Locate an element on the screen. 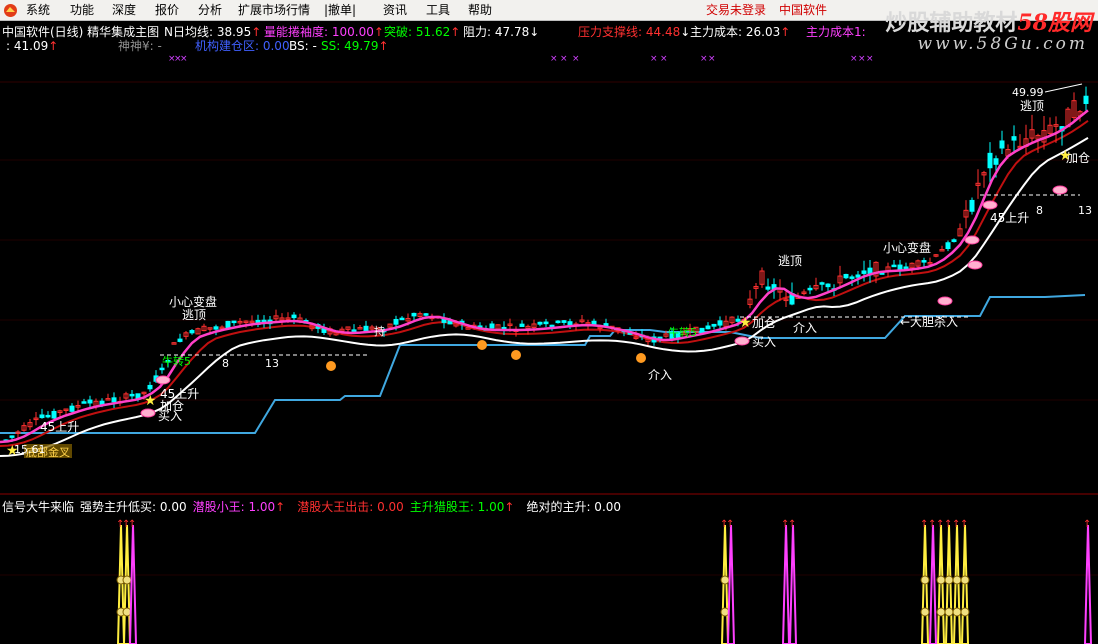 This screenshot has width=1098, height=644. enter-label-2: 介入 is located at coordinates (805, 328).